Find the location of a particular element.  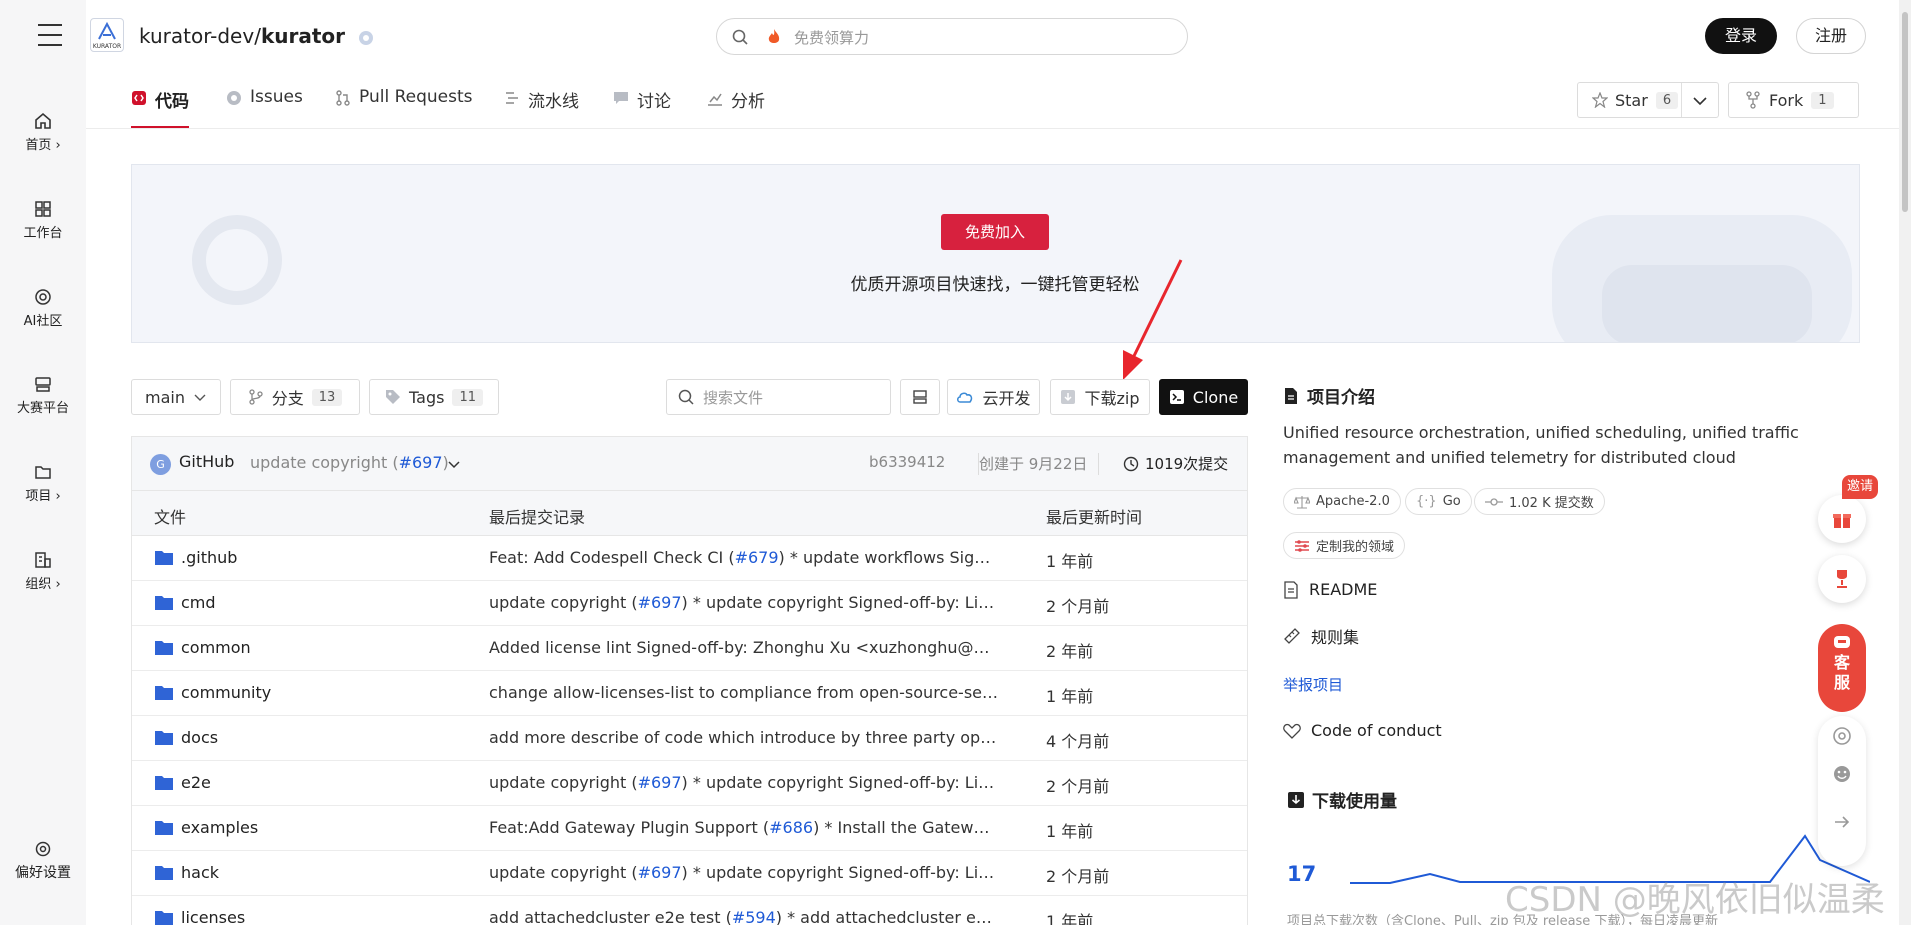

annotation-arrow-icon is located at coordinates (1153, 319).